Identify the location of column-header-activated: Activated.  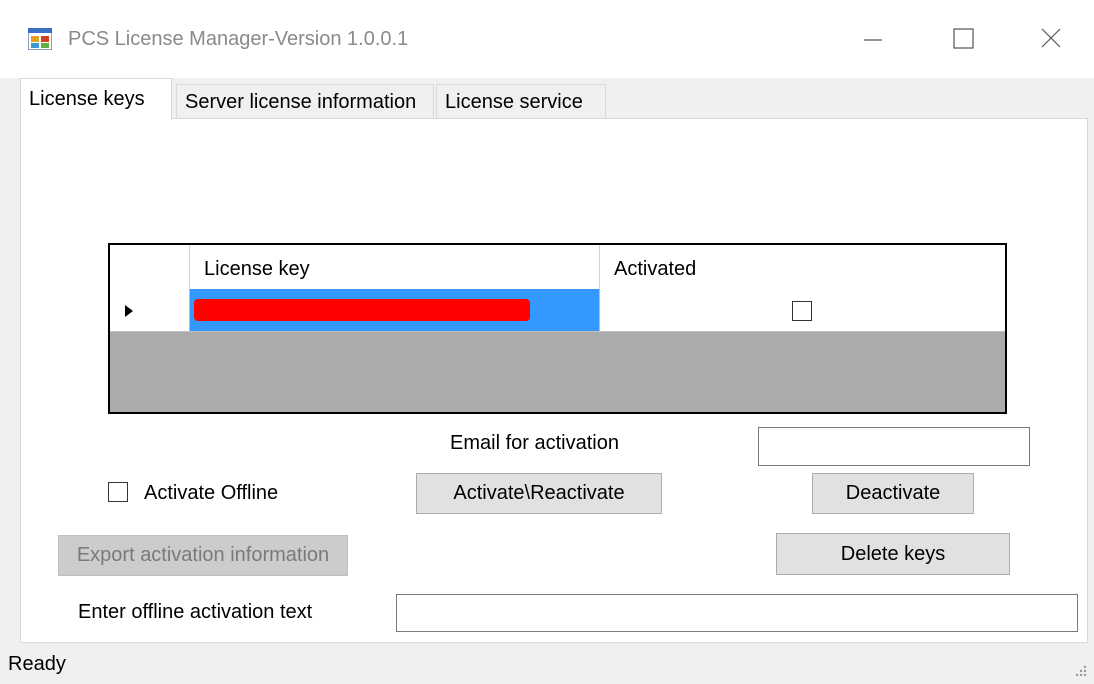
(802, 267).